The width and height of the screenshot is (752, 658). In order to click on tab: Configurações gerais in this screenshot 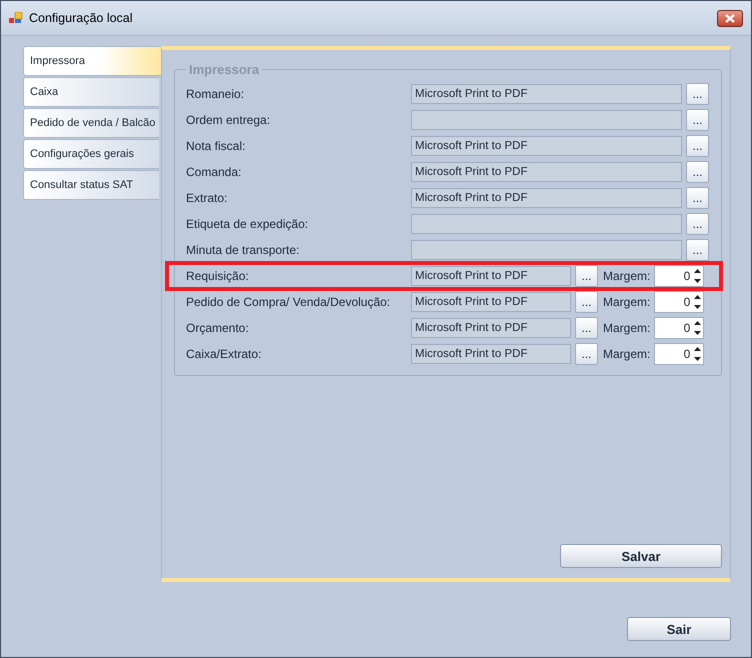, I will do `click(91, 154)`.